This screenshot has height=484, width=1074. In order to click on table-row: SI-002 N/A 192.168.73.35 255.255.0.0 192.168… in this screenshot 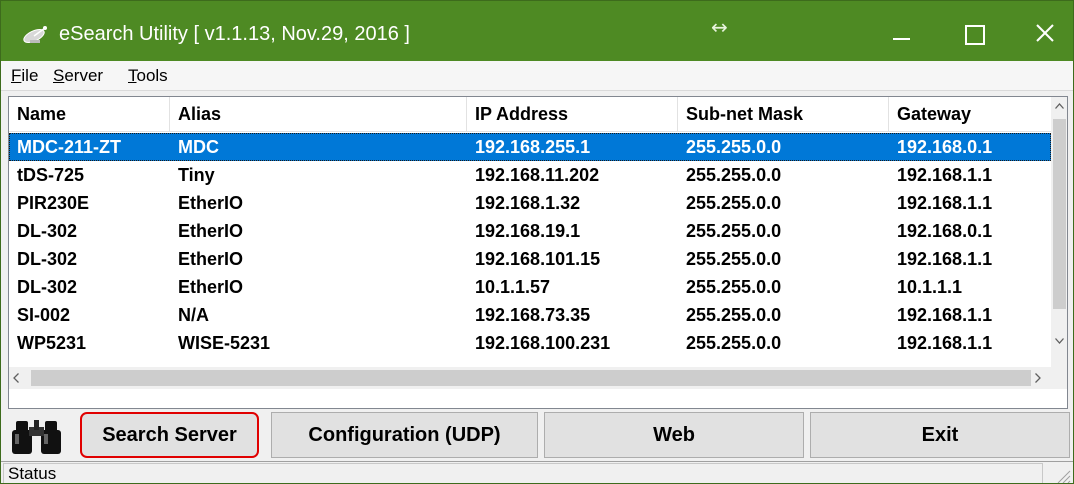, I will do `click(530, 315)`.